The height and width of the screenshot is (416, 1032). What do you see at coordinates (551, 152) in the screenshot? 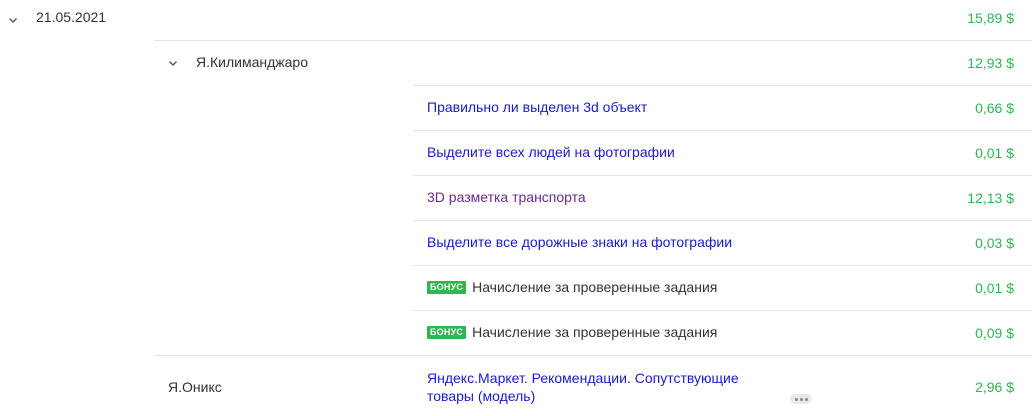
I see `task-link: Выделите всех людей на фотографии` at bounding box center [551, 152].